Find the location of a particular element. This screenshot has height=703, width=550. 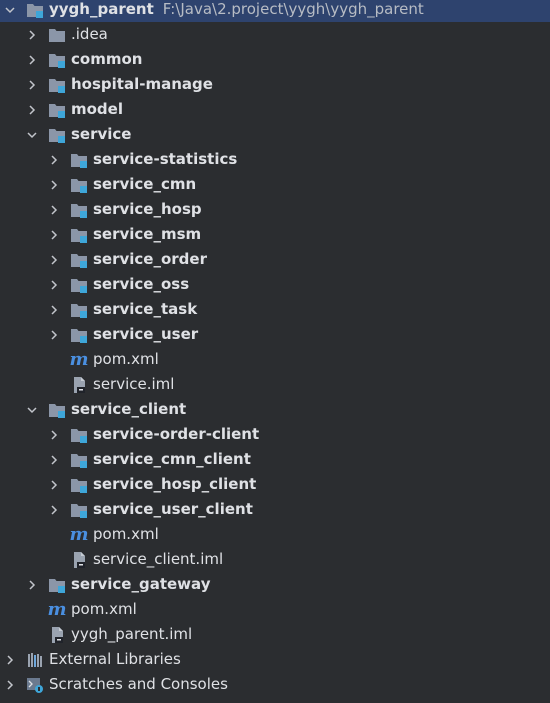

tree-row-label: service_client is located at coordinates (129, 409).